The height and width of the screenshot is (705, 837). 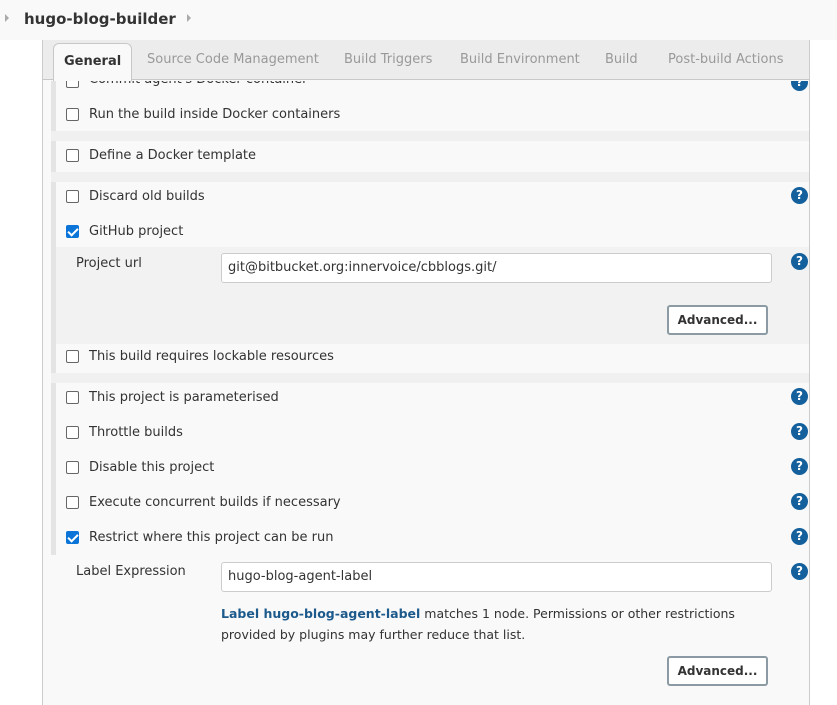 I want to click on option-label: Define a Docker template, so click(x=173, y=155).